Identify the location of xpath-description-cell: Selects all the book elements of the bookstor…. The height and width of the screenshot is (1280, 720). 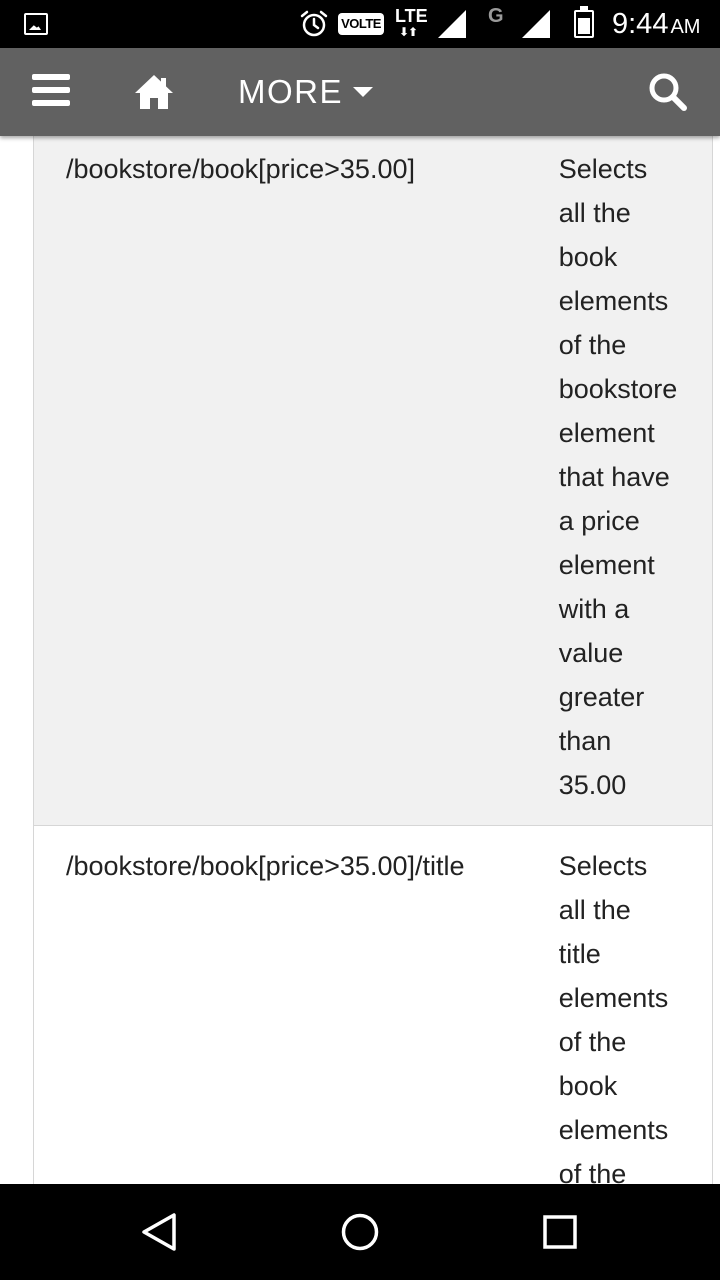
(635, 481).